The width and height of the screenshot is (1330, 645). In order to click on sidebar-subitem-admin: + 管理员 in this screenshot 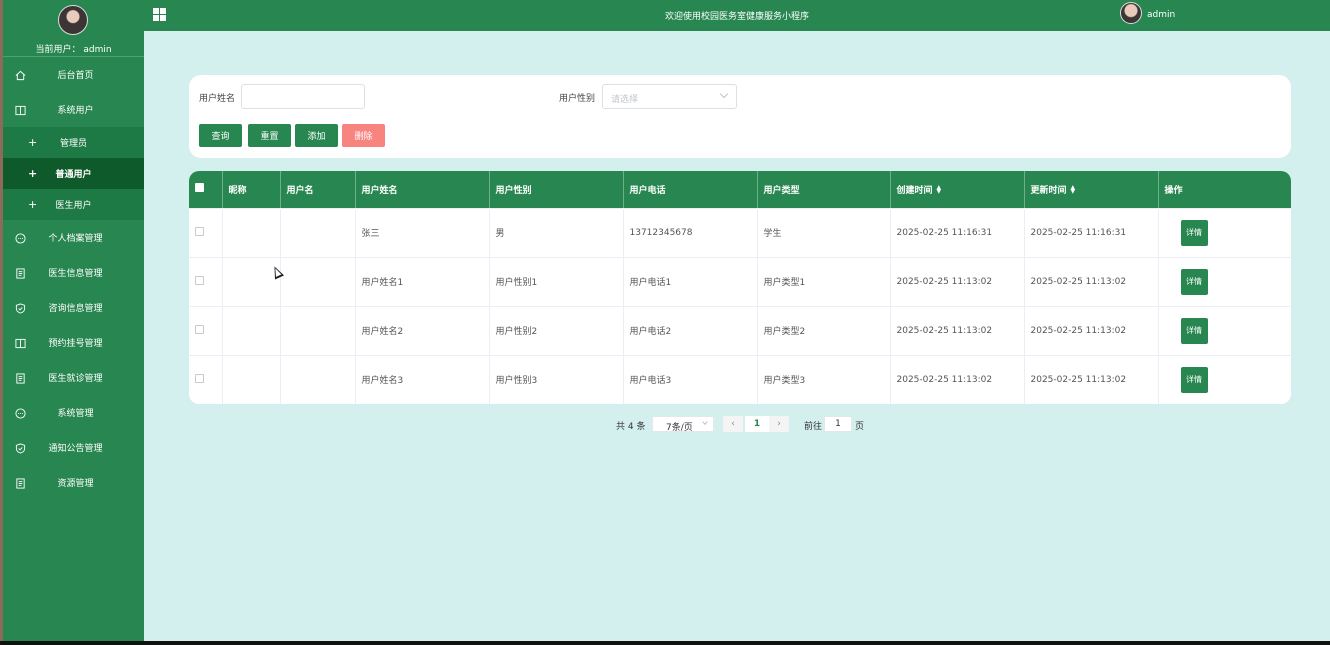, I will do `click(73, 142)`.